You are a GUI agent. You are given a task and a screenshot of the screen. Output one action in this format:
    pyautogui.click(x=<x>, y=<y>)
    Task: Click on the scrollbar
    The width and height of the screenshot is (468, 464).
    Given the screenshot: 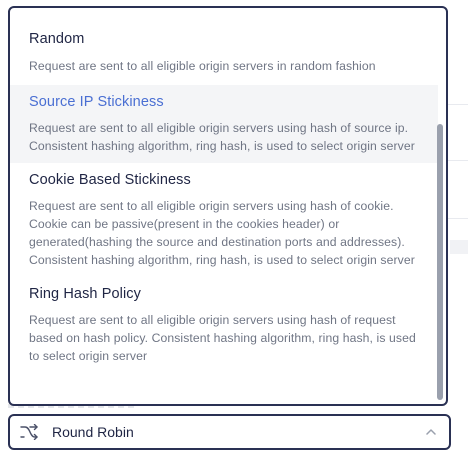 What is the action you would take?
    pyautogui.click(x=440, y=207)
    